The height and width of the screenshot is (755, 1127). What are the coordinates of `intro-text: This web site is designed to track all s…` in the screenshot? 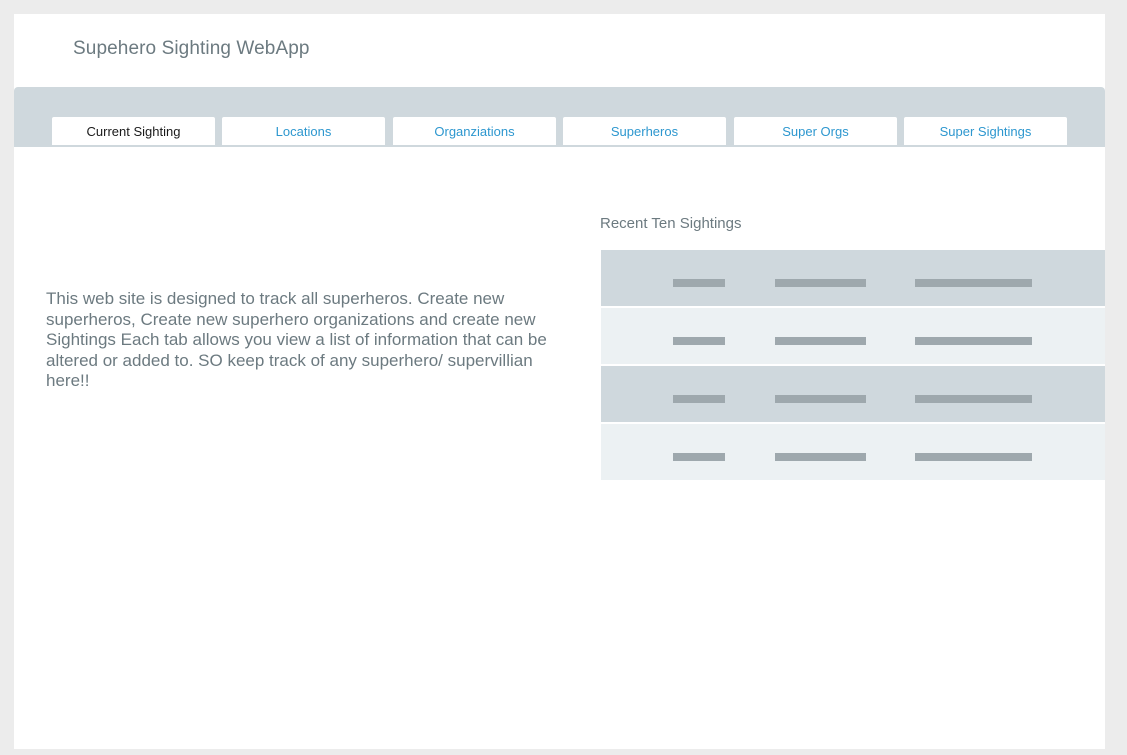 It's located at (296, 339).